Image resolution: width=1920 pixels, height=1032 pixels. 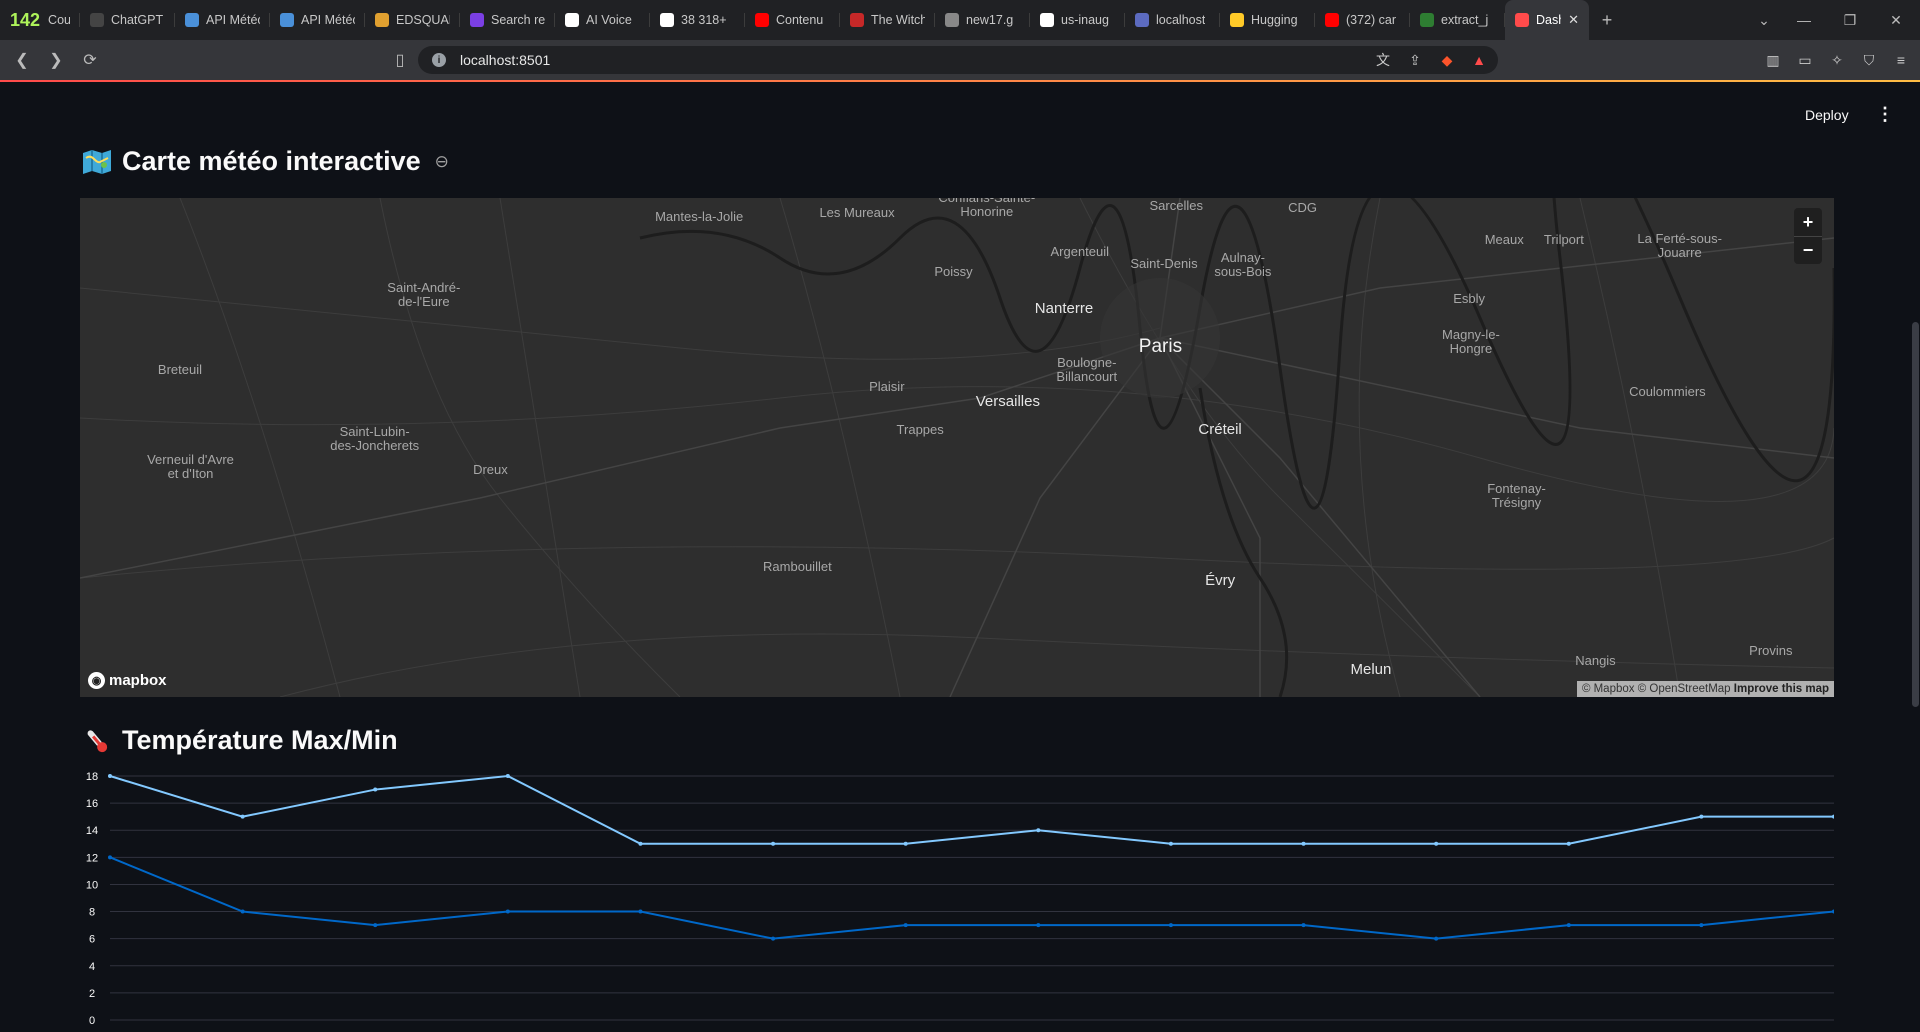 What do you see at coordinates (887, 20) in the screenshot?
I see `browser-tab: The Witch` at bounding box center [887, 20].